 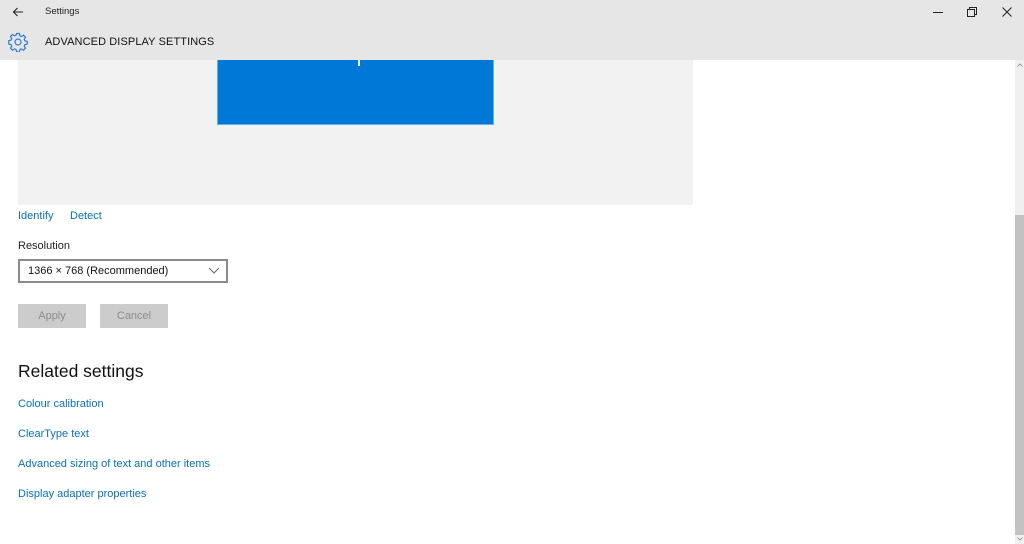 I want to click on related-settings-heading: Related settings, so click(x=81, y=371).